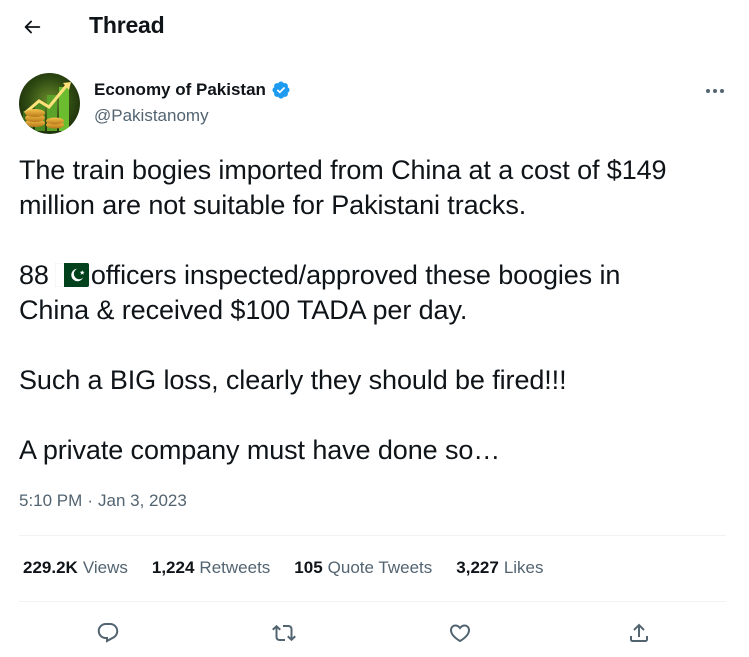 This screenshot has width=749, height=657. I want to click on quotes-count: 105, so click(308, 567).